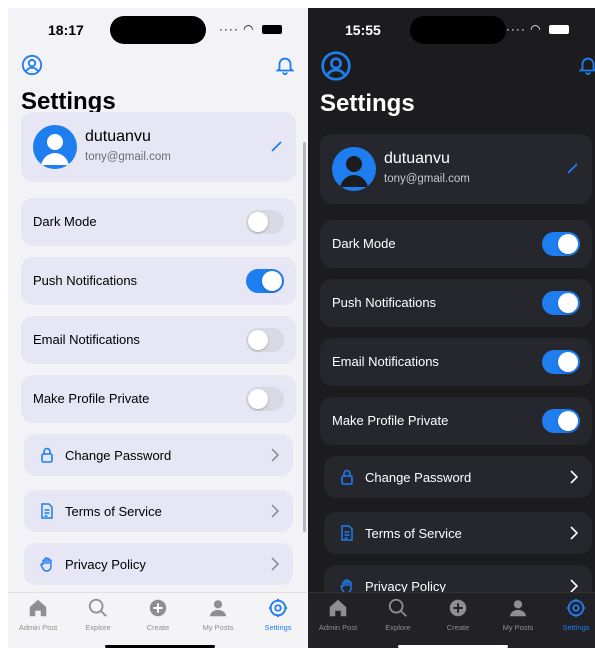  What do you see at coordinates (367, 103) in the screenshot?
I see `page-title: Settings` at bounding box center [367, 103].